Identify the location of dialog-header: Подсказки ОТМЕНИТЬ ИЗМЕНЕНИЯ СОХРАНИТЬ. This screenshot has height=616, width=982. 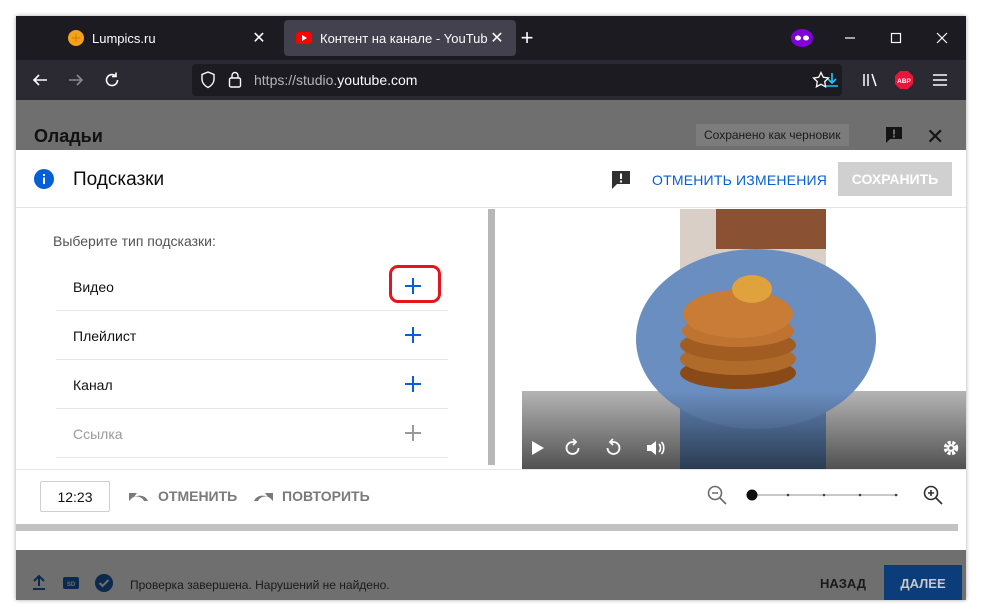
(491, 179).